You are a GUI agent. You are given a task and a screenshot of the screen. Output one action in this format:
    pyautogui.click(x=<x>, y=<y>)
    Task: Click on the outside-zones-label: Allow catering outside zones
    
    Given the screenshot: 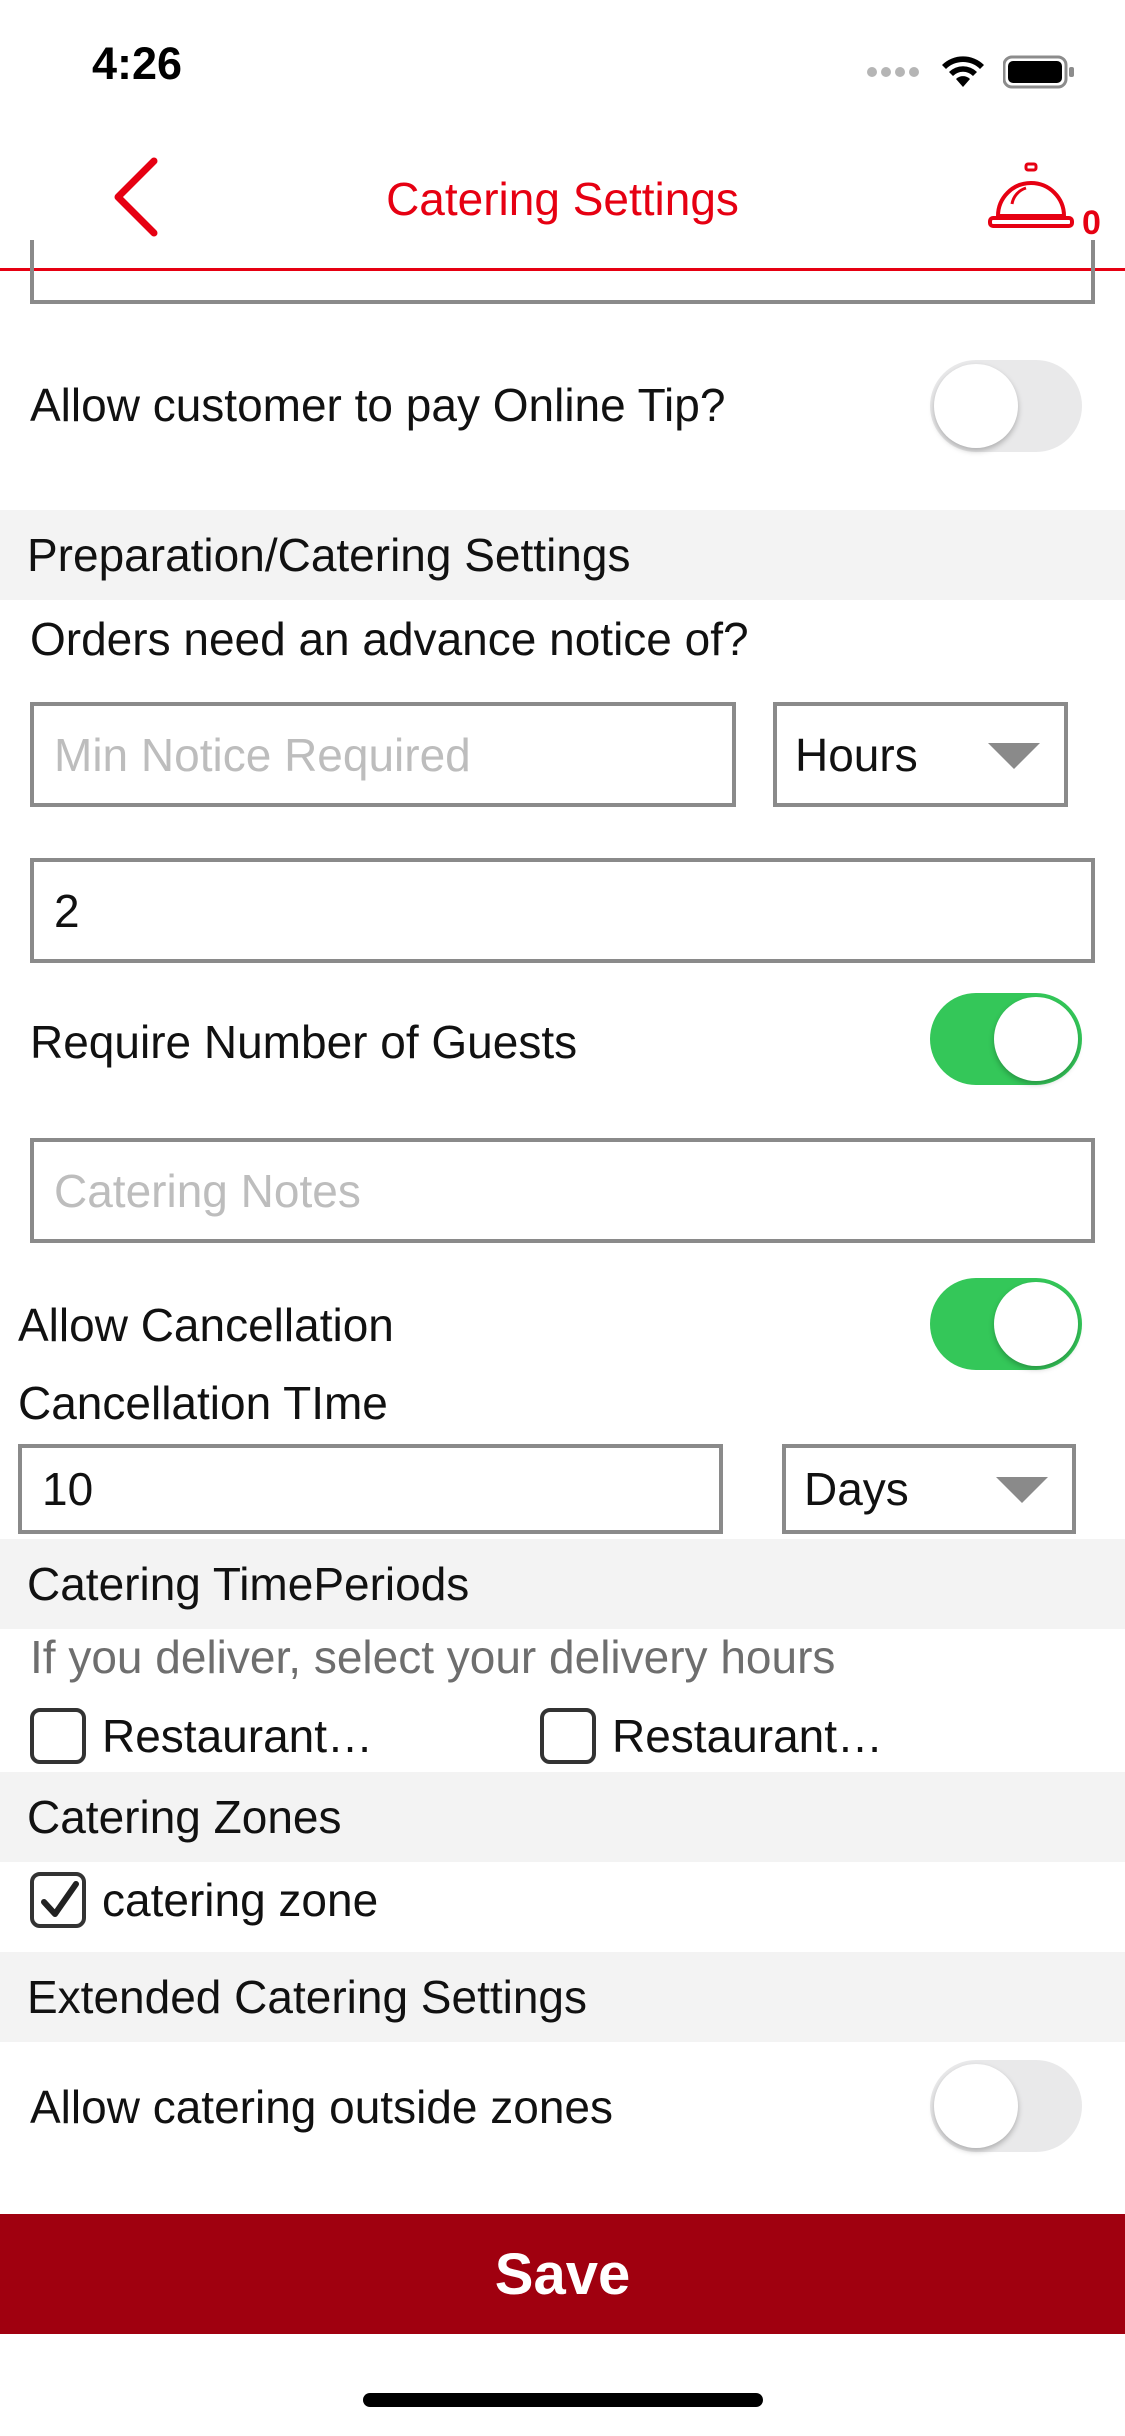 What is the action you would take?
    pyautogui.click(x=321, y=2107)
    